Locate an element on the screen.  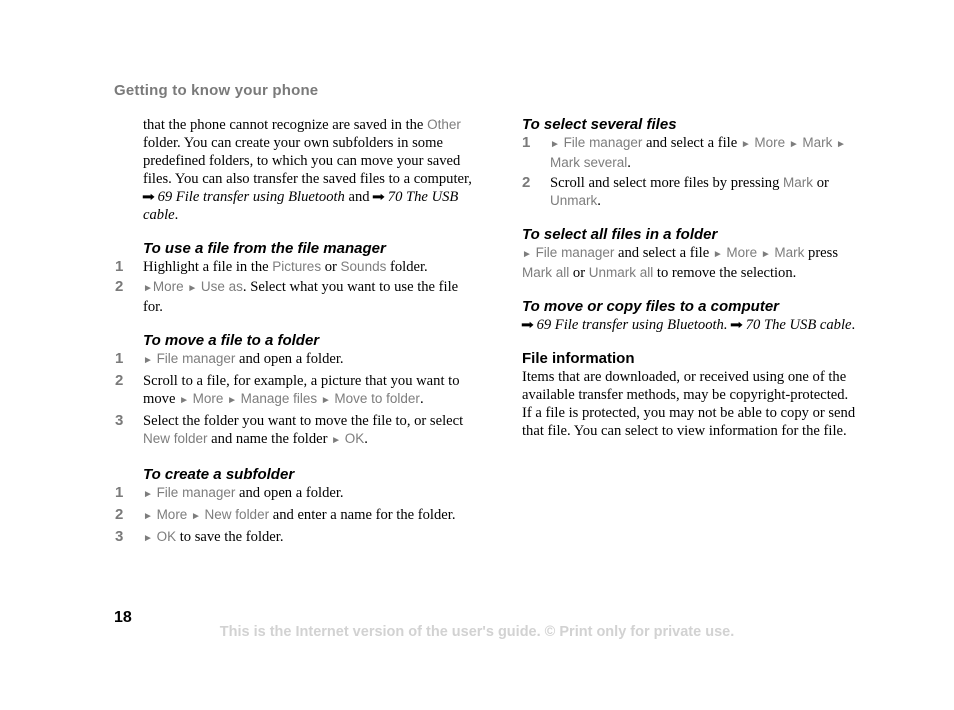
menu-term: Pictures is located at coordinates (297, 266).